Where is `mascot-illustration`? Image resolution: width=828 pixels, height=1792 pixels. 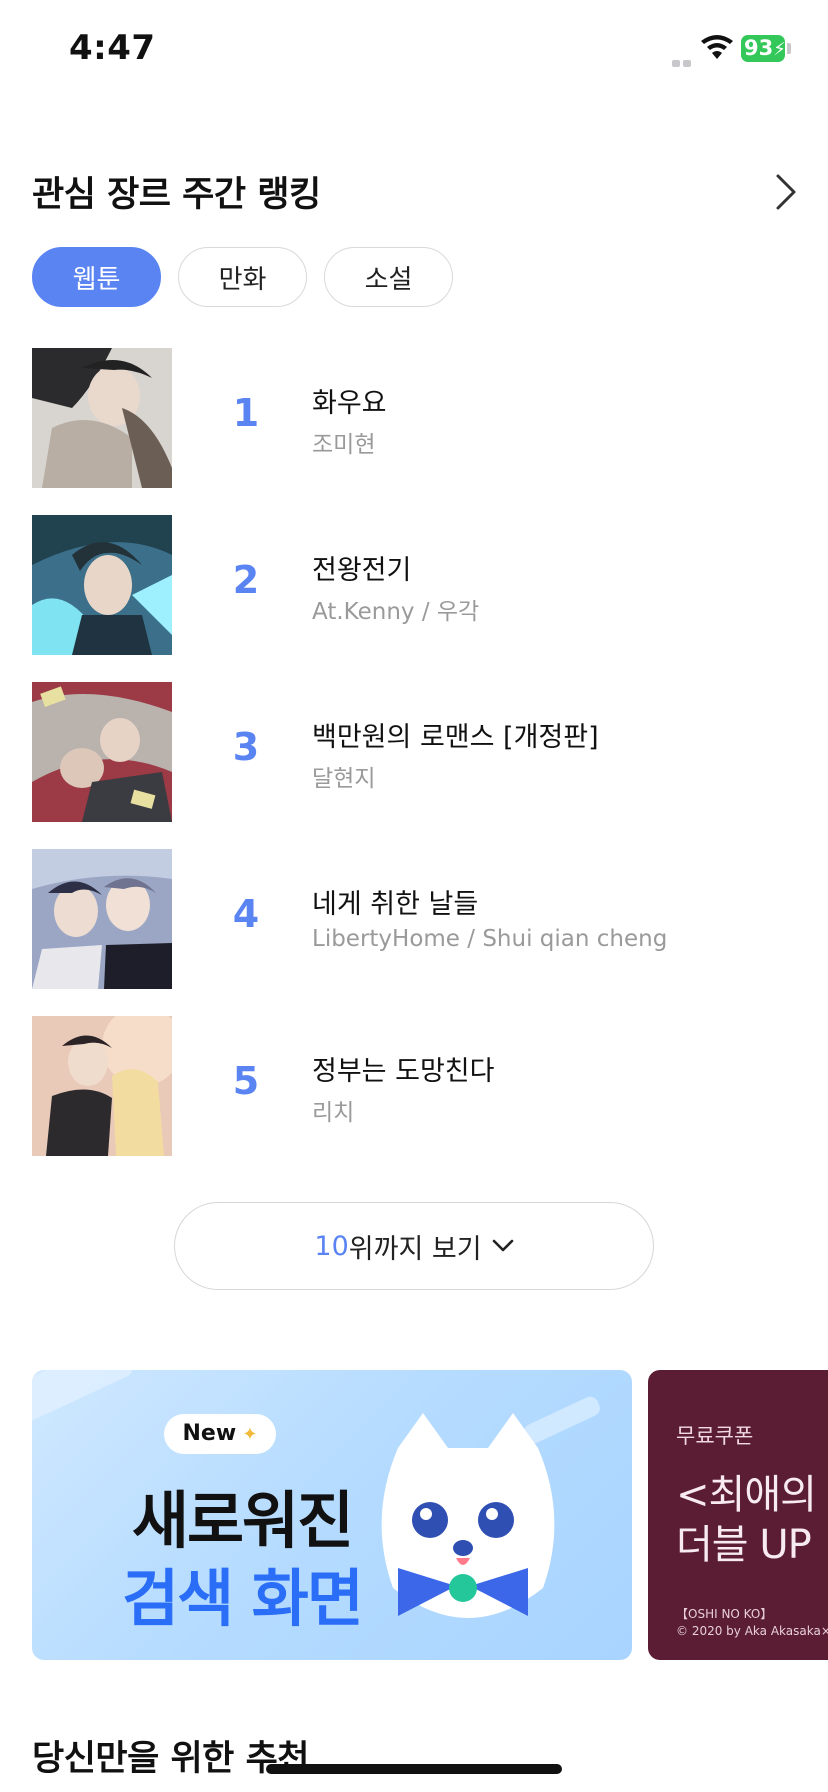 mascot-illustration is located at coordinates (468, 1515).